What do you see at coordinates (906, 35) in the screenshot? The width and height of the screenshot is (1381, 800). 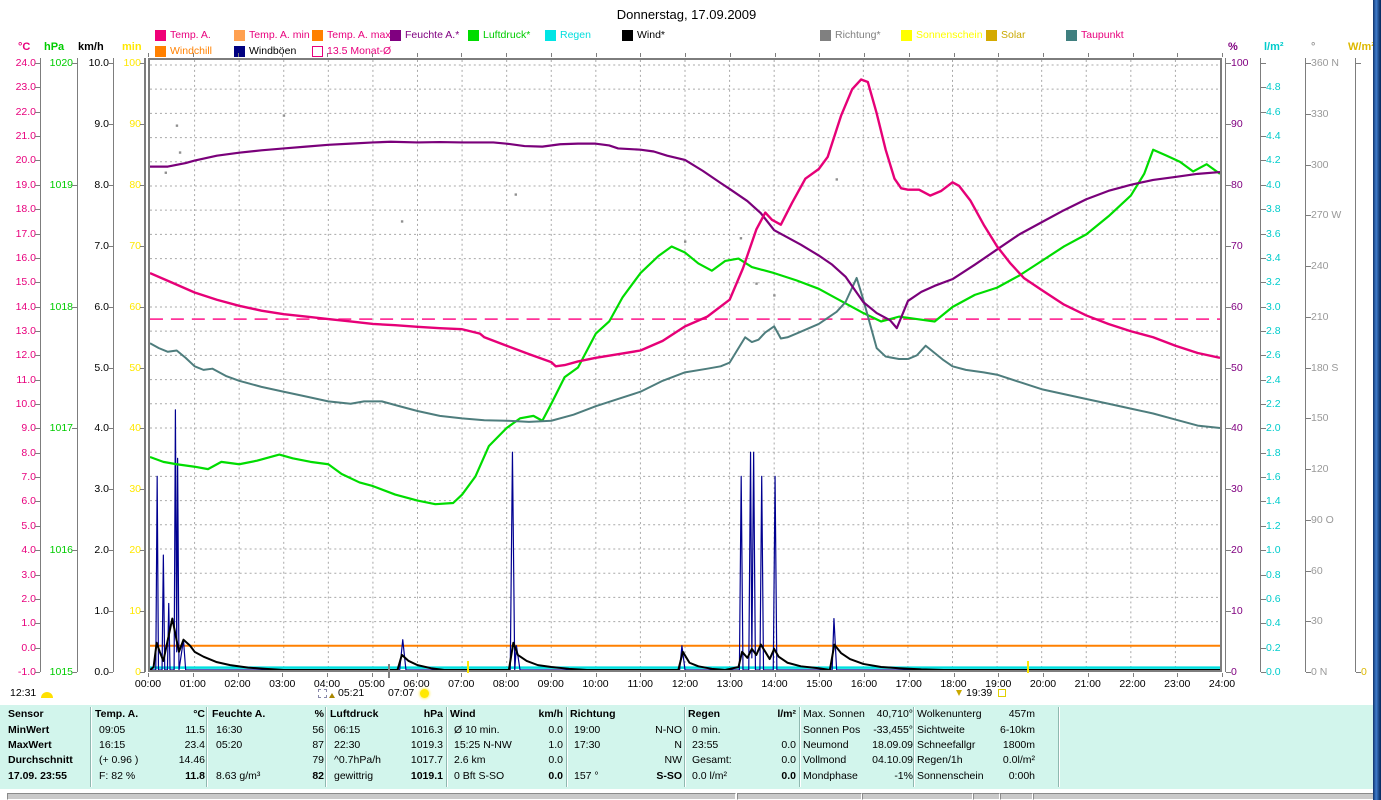 I see `sonnenschein-swatch-icon` at bounding box center [906, 35].